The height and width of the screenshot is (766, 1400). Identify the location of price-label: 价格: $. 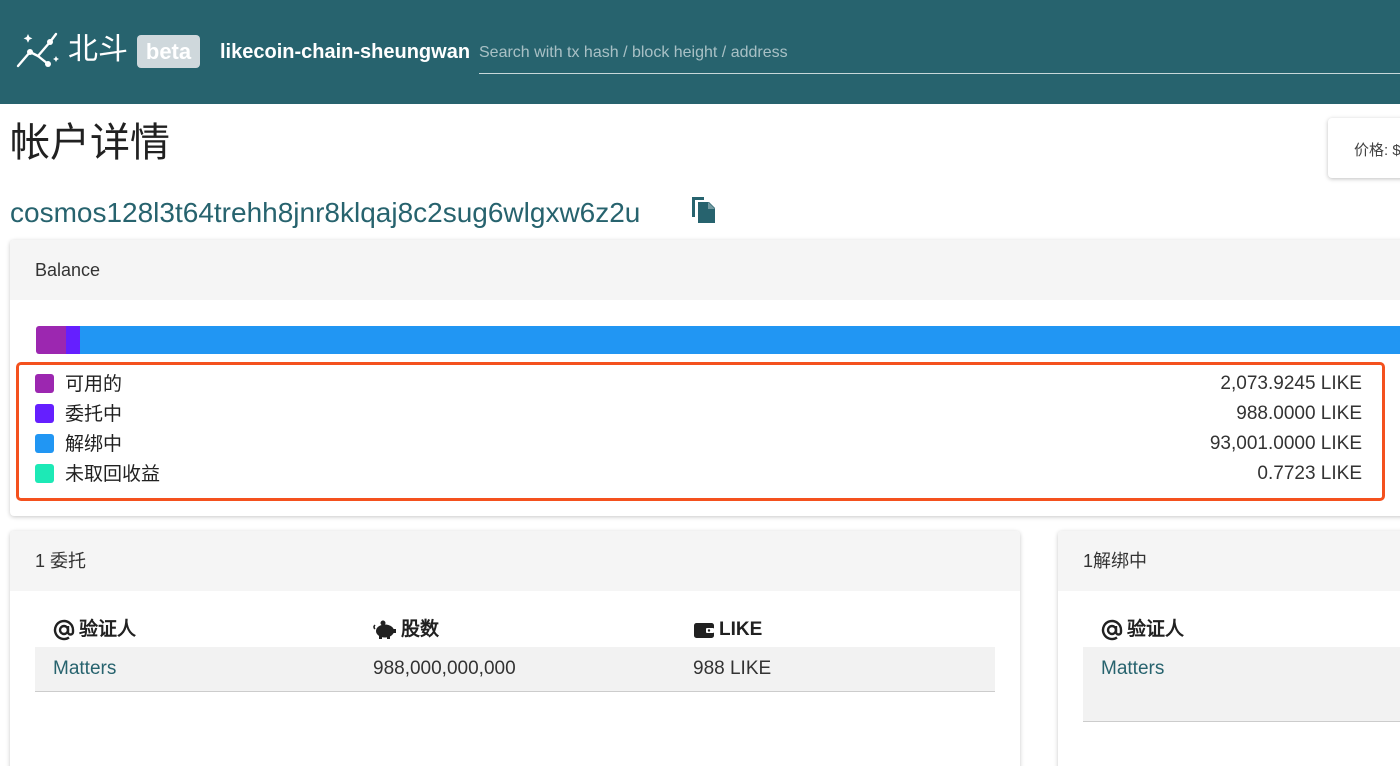
(1377, 150).